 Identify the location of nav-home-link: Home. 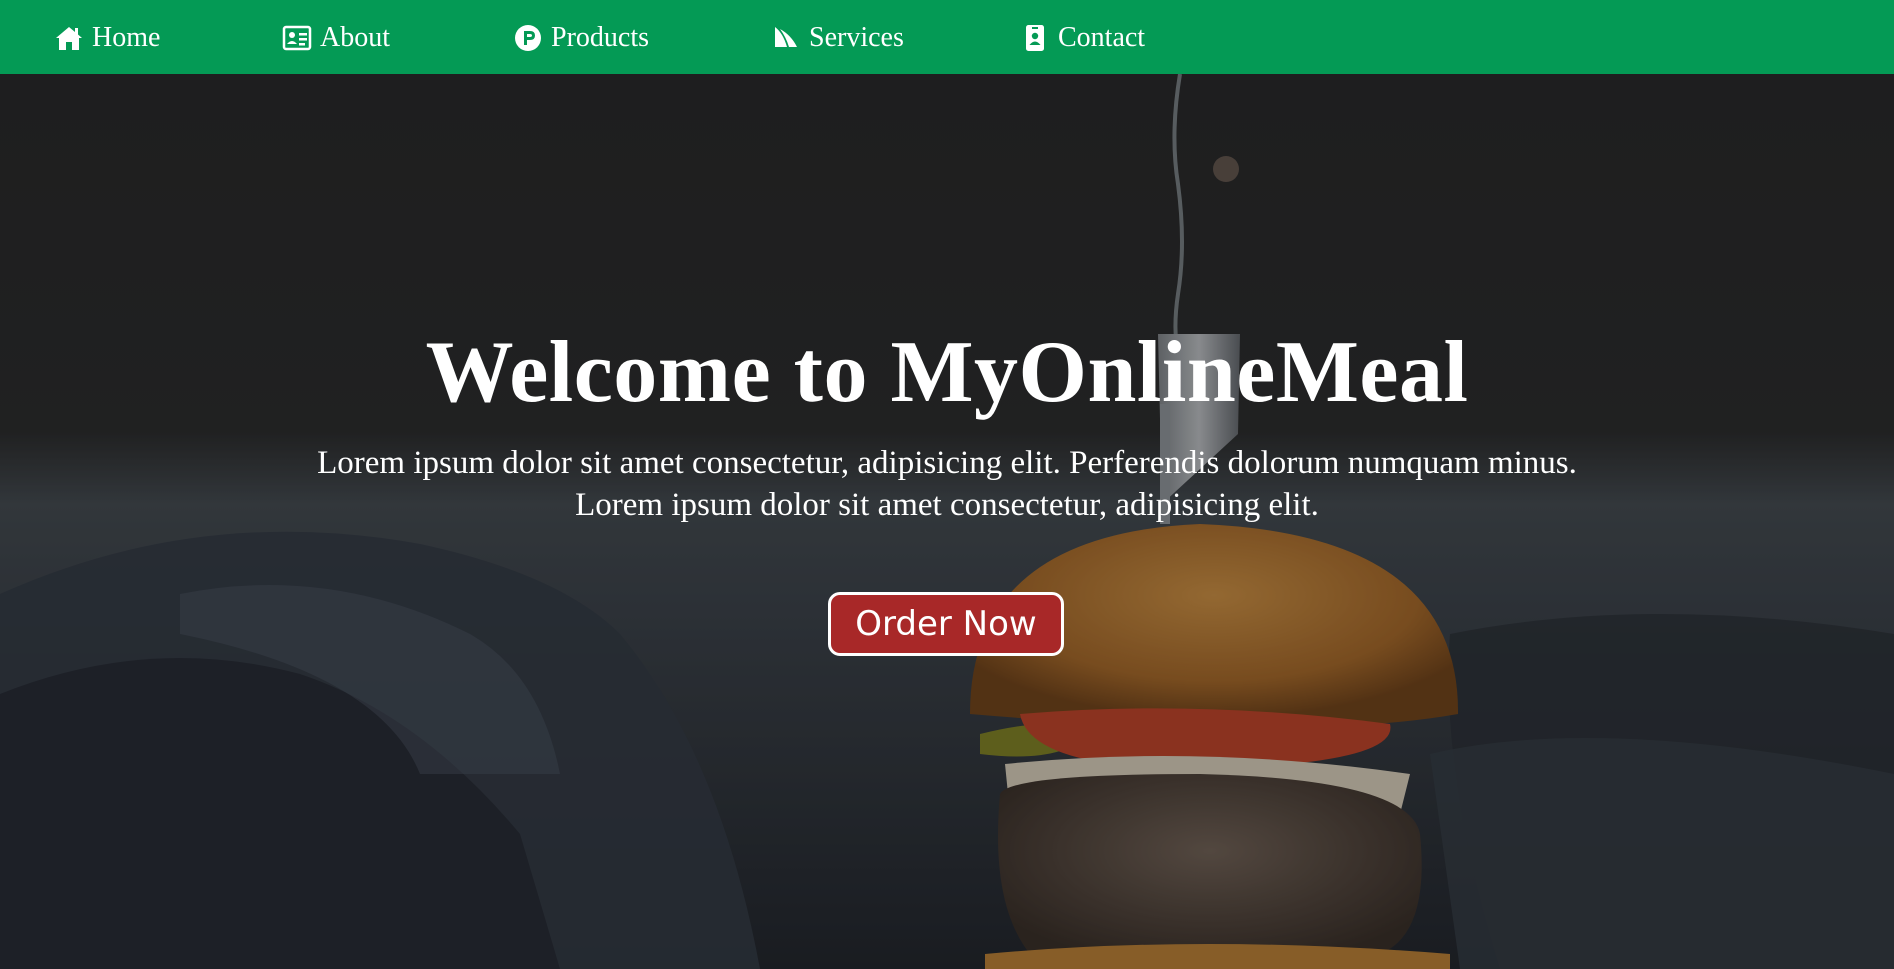
(107, 38).